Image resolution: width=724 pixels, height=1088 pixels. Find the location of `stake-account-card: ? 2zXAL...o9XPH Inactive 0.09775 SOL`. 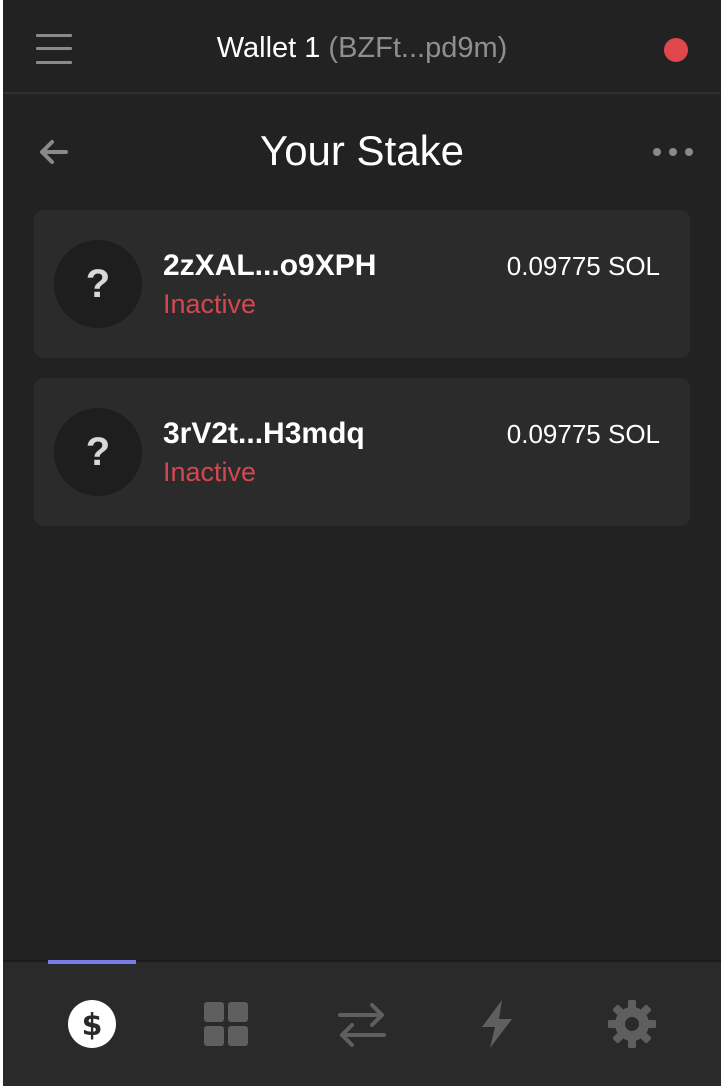

stake-account-card: ? 2zXAL...o9XPH Inactive 0.09775 SOL is located at coordinates (362, 284).